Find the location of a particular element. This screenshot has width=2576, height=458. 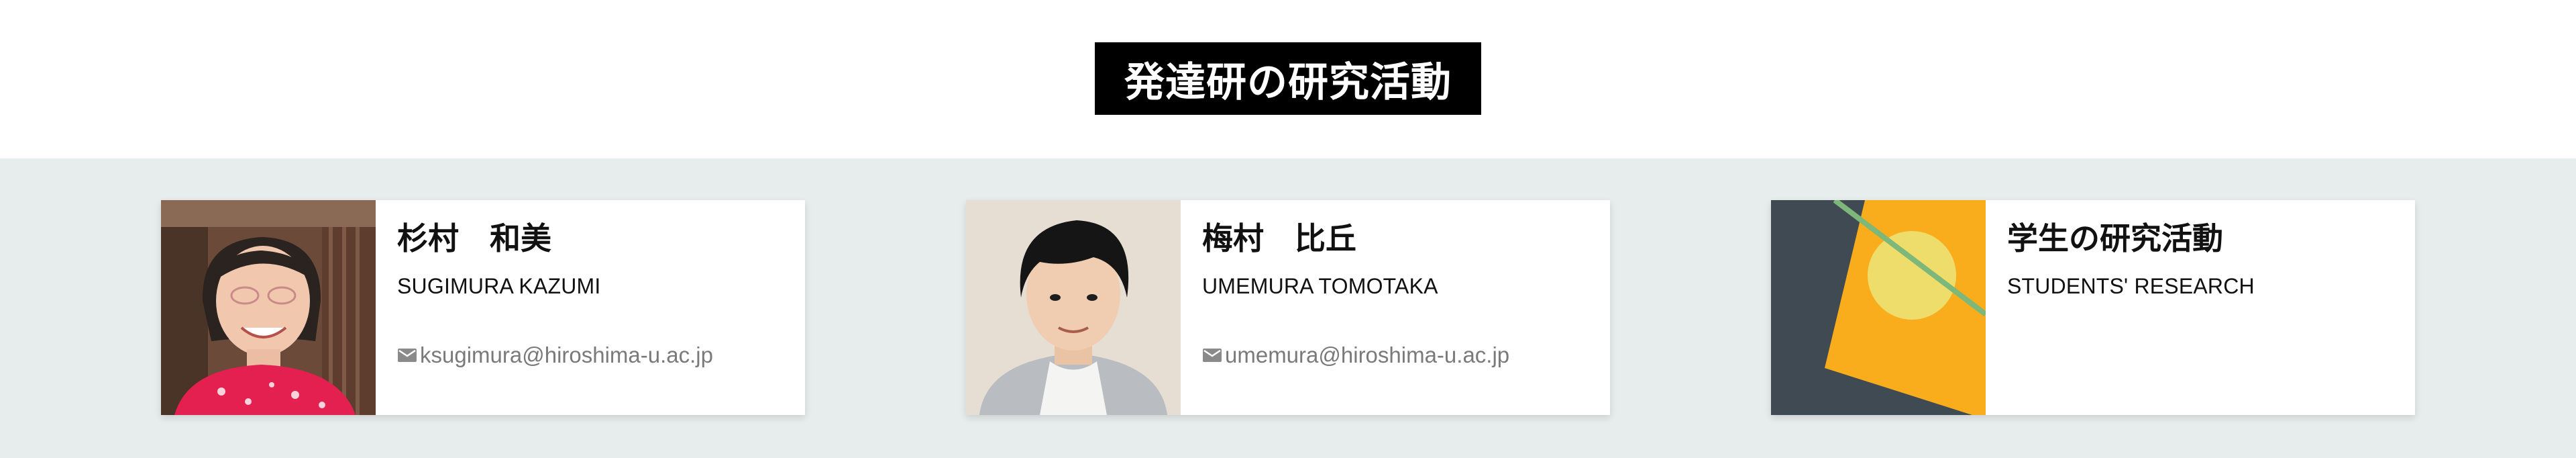

email-row: ksugimura@hiroshima-u.ac.jp is located at coordinates (555, 355).